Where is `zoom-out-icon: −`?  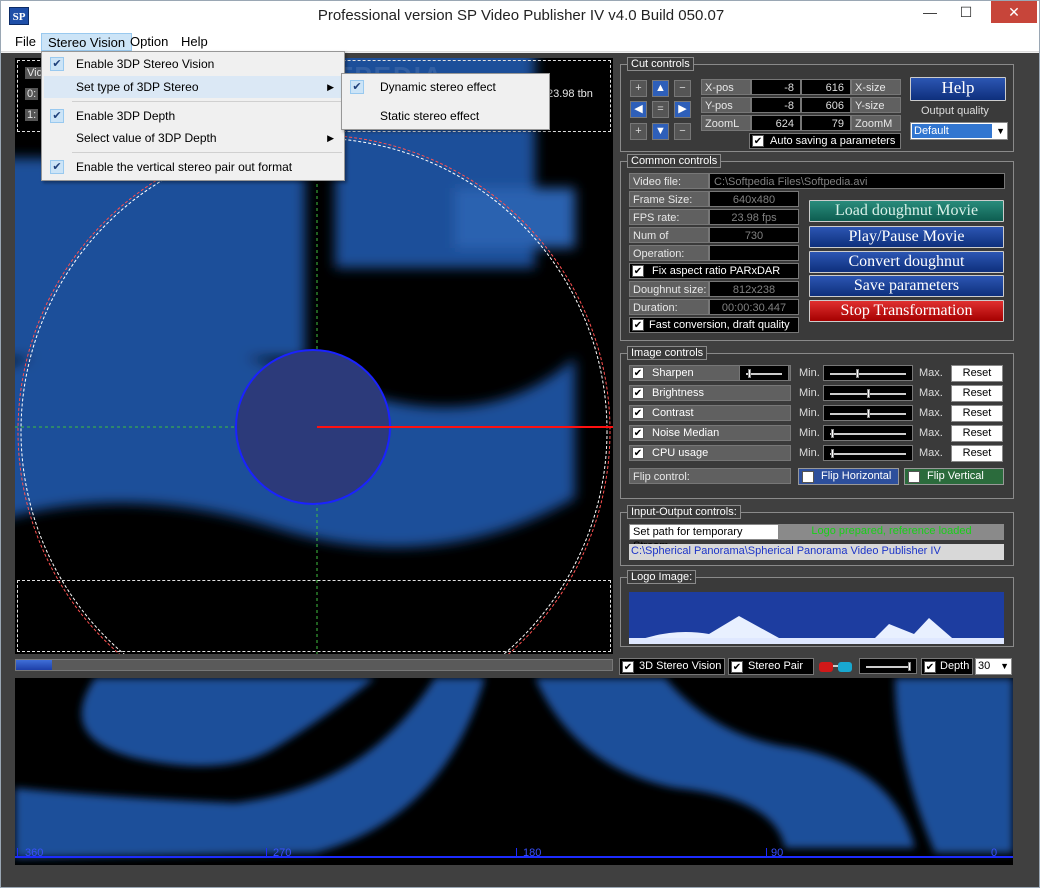
zoom-out-icon: − is located at coordinates (682, 88).